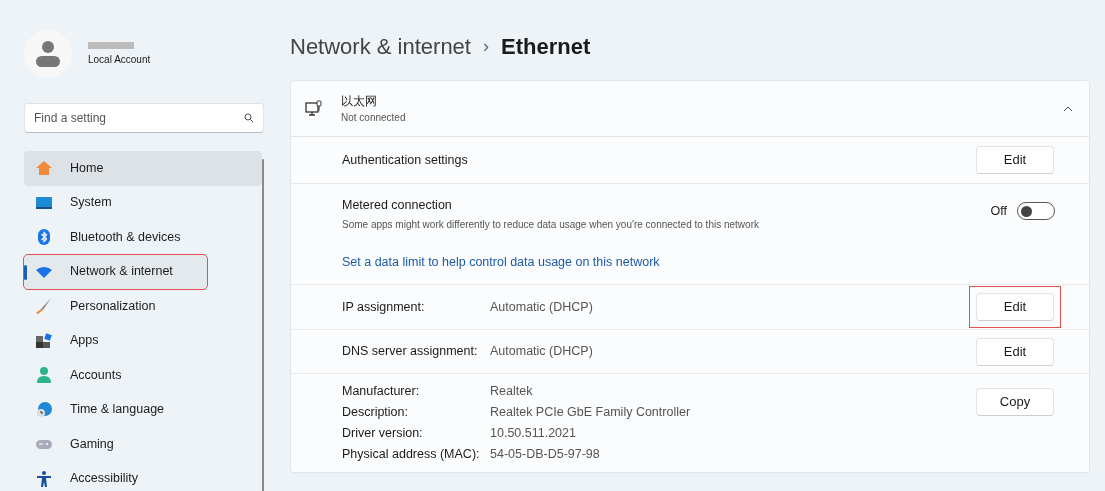 This screenshot has width=1105, height=491. I want to click on selection-indicator, so click(25, 272).